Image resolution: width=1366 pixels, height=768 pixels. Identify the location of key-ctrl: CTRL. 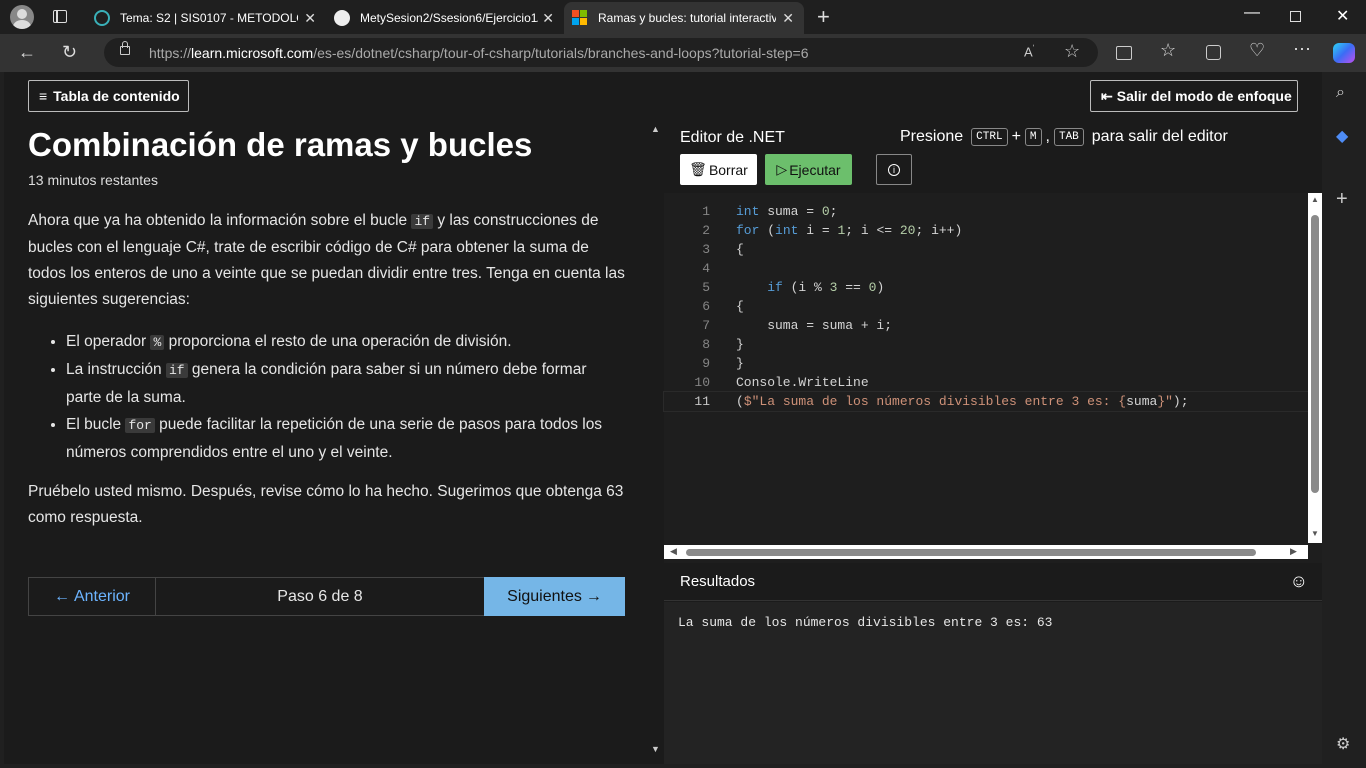
(989, 137).